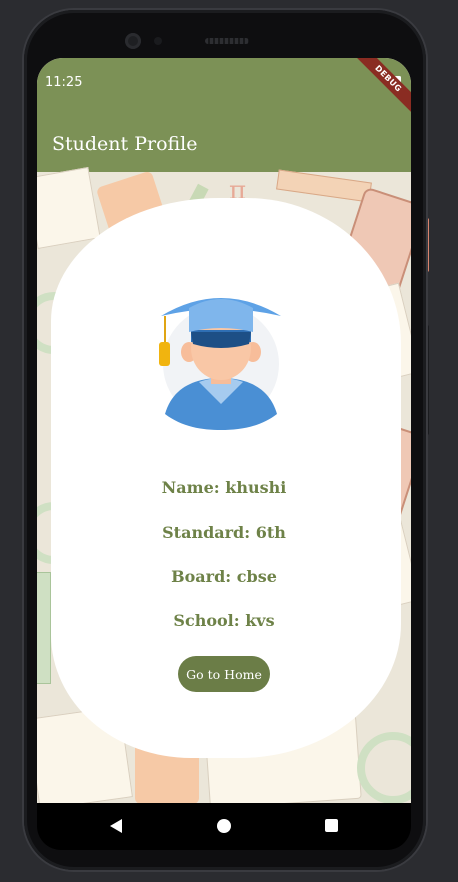  What do you see at coordinates (224, 115) in the screenshot?
I see `app-bar: 11:25 DEBUG Student Profile` at bounding box center [224, 115].